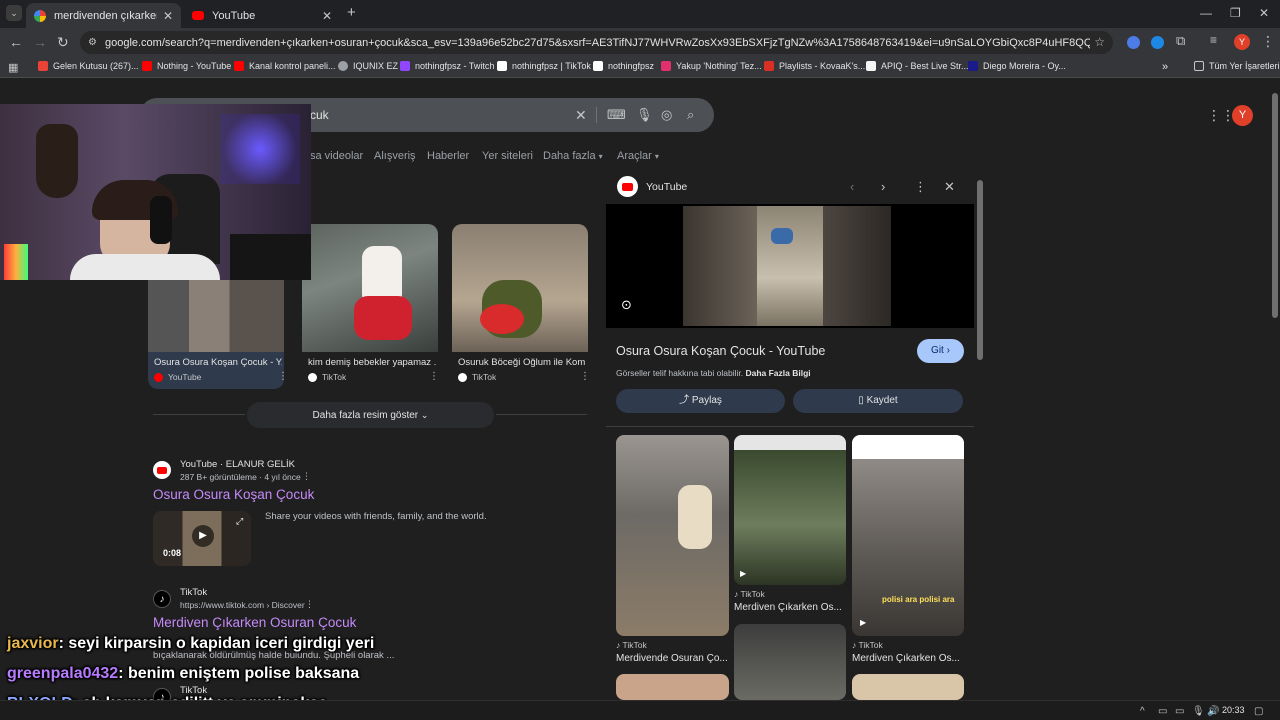 The width and height of the screenshot is (1280, 720). I want to click on save-button: ▯ Kaydet, so click(878, 401).